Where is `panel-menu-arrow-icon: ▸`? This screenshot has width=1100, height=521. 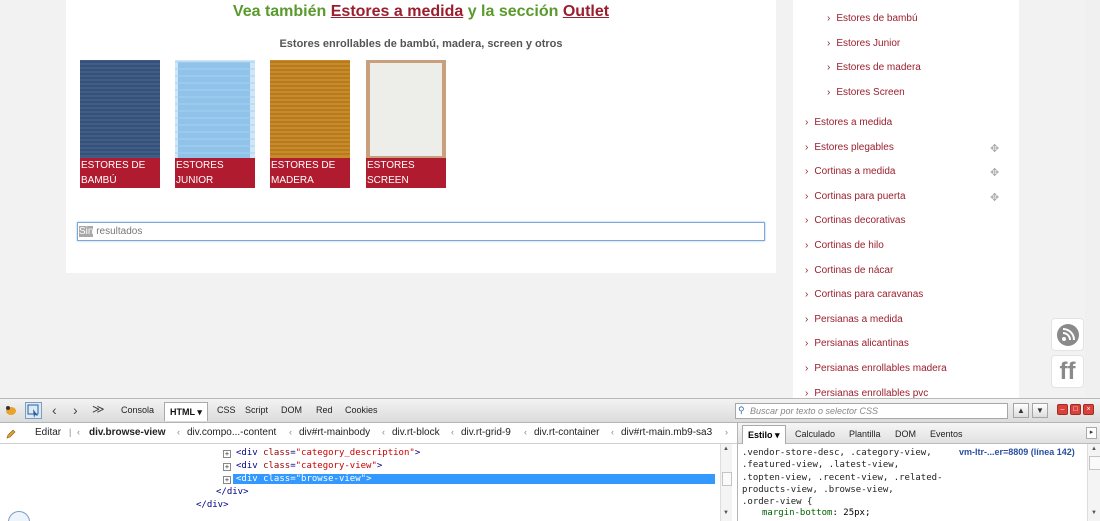 panel-menu-arrow-icon: ▸ is located at coordinates (1091, 433).